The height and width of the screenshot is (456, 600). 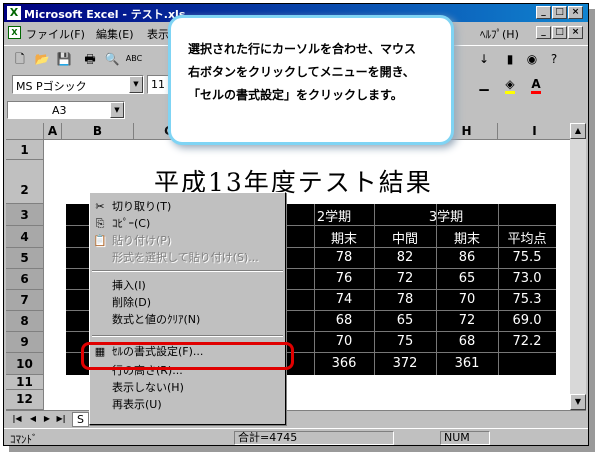 What do you see at coordinates (25, 258) in the screenshot?
I see `row-header-5: 5` at bounding box center [25, 258].